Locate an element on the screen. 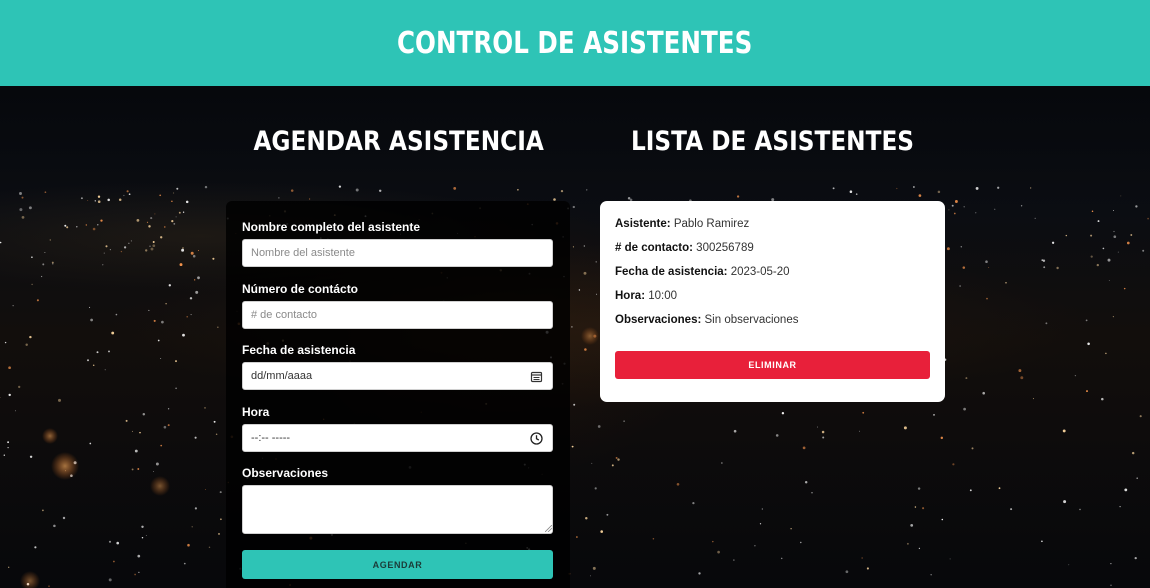 The width and height of the screenshot is (1150, 588). attendee-notes-value: Sin observaciones is located at coordinates (751, 320).